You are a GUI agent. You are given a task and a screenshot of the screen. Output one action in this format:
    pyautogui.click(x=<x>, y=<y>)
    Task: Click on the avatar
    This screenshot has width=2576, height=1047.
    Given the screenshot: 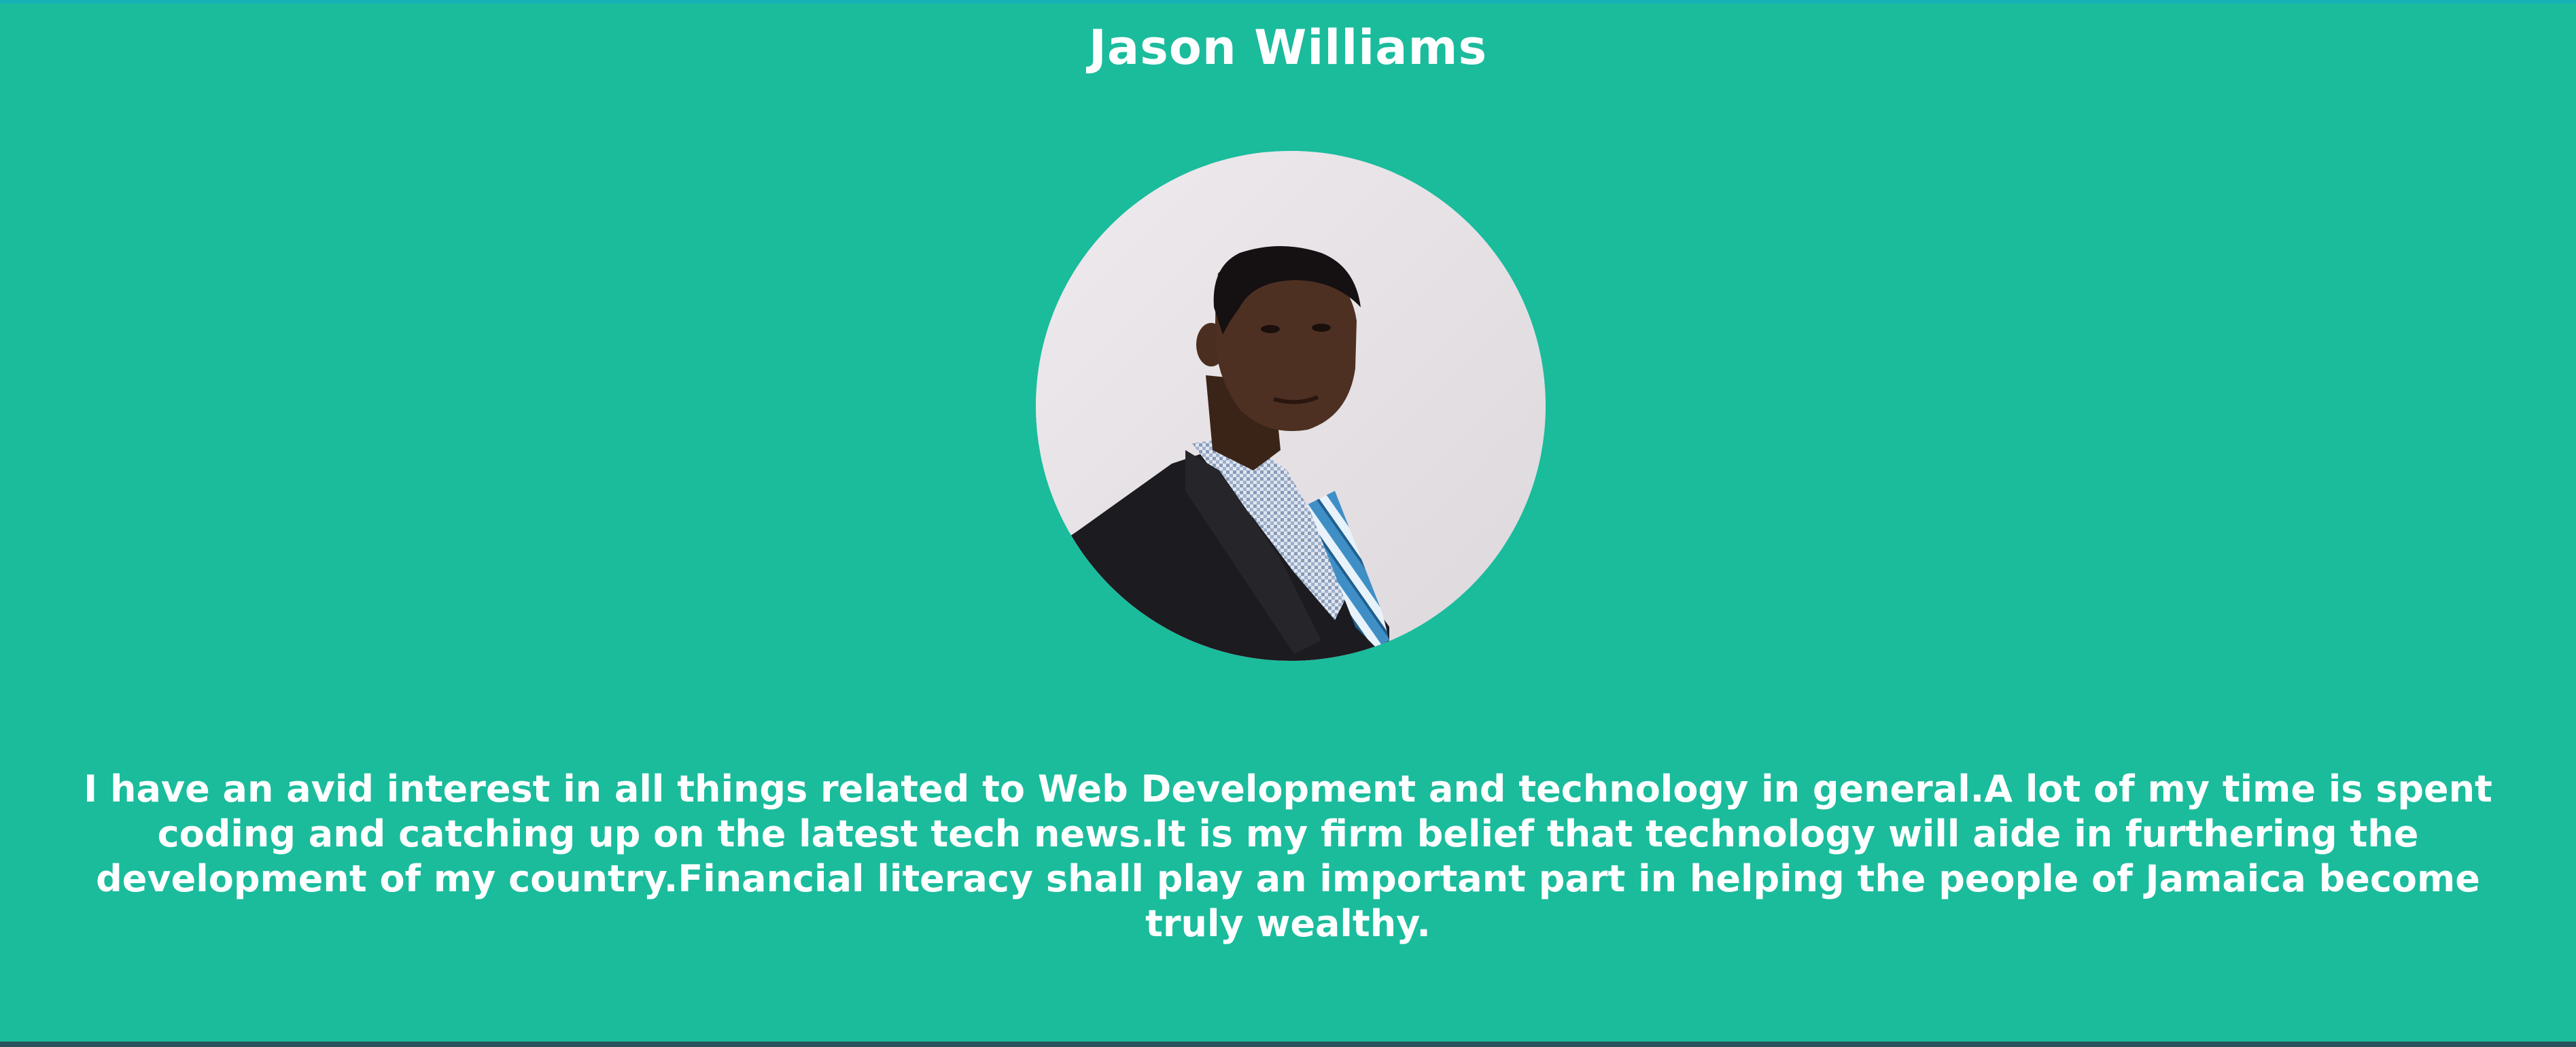 What is the action you would take?
    pyautogui.click(x=1291, y=406)
    